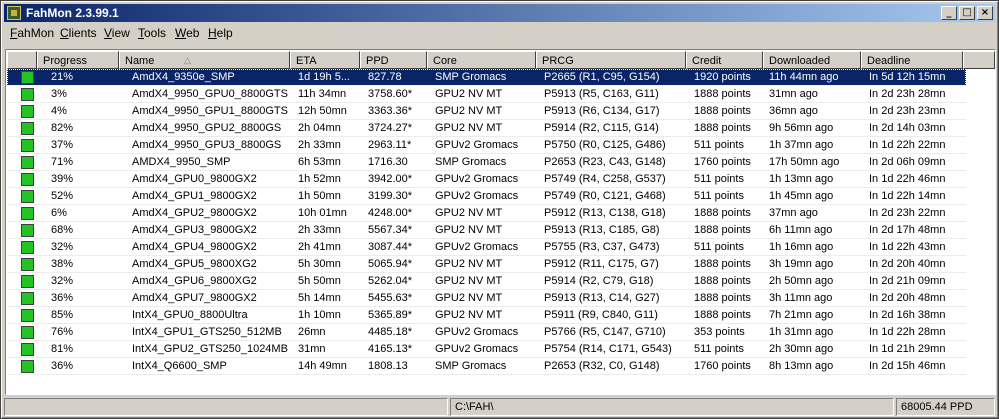 This screenshot has height=419, width=999. Describe the element at coordinates (907, 247) in the screenshot. I see `deadline-cell: In 1d 22h 43mn` at that location.